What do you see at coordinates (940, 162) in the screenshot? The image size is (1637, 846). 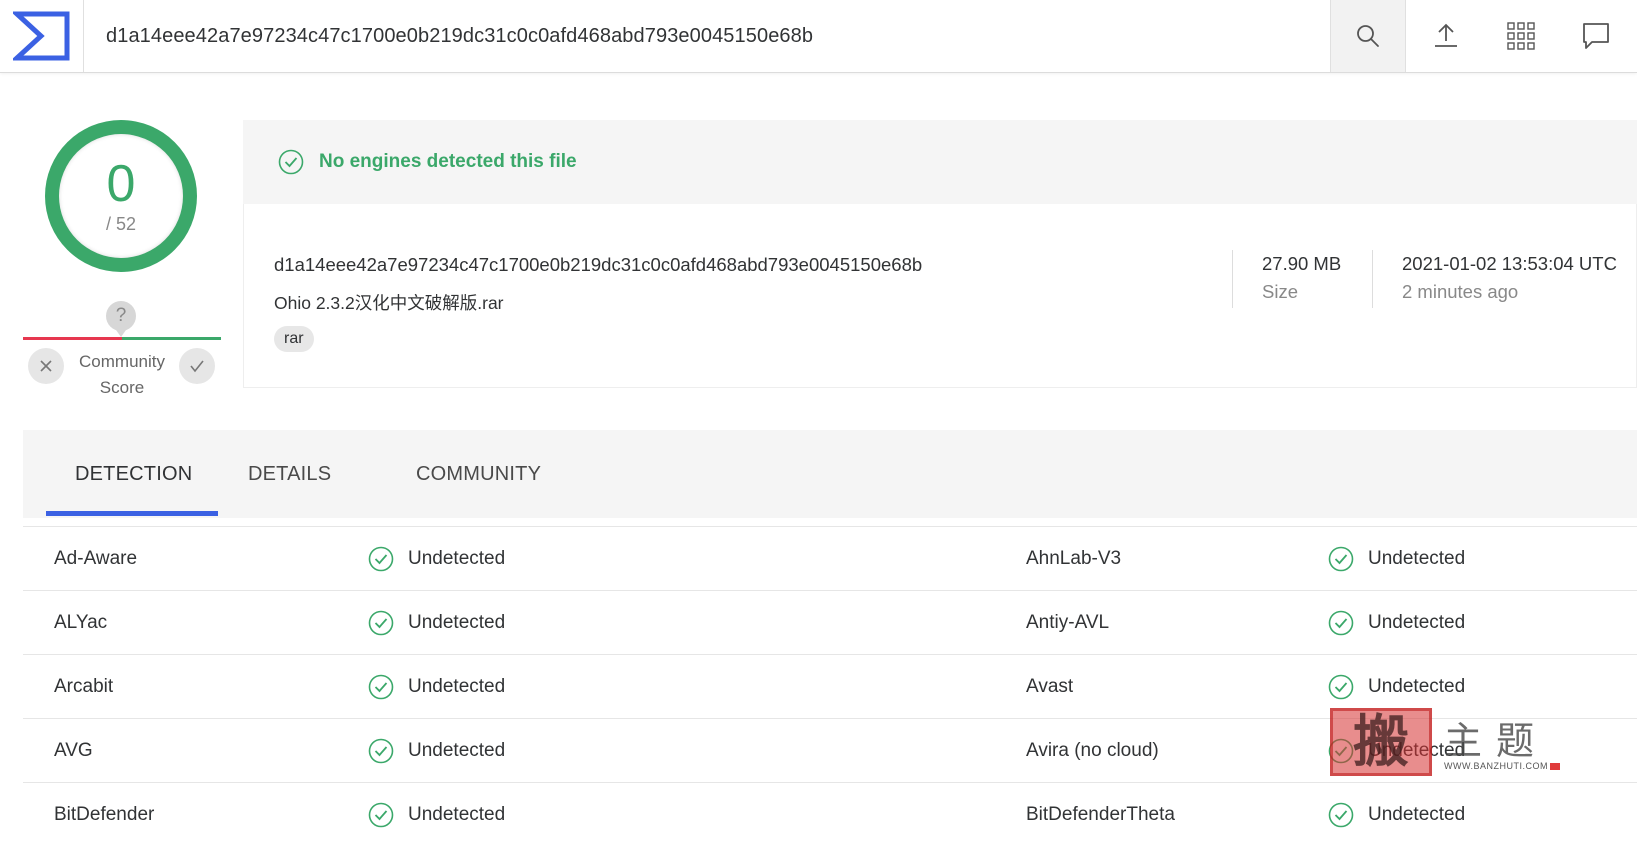 I see `detection-summary-banner: No engines detected this file` at bounding box center [940, 162].